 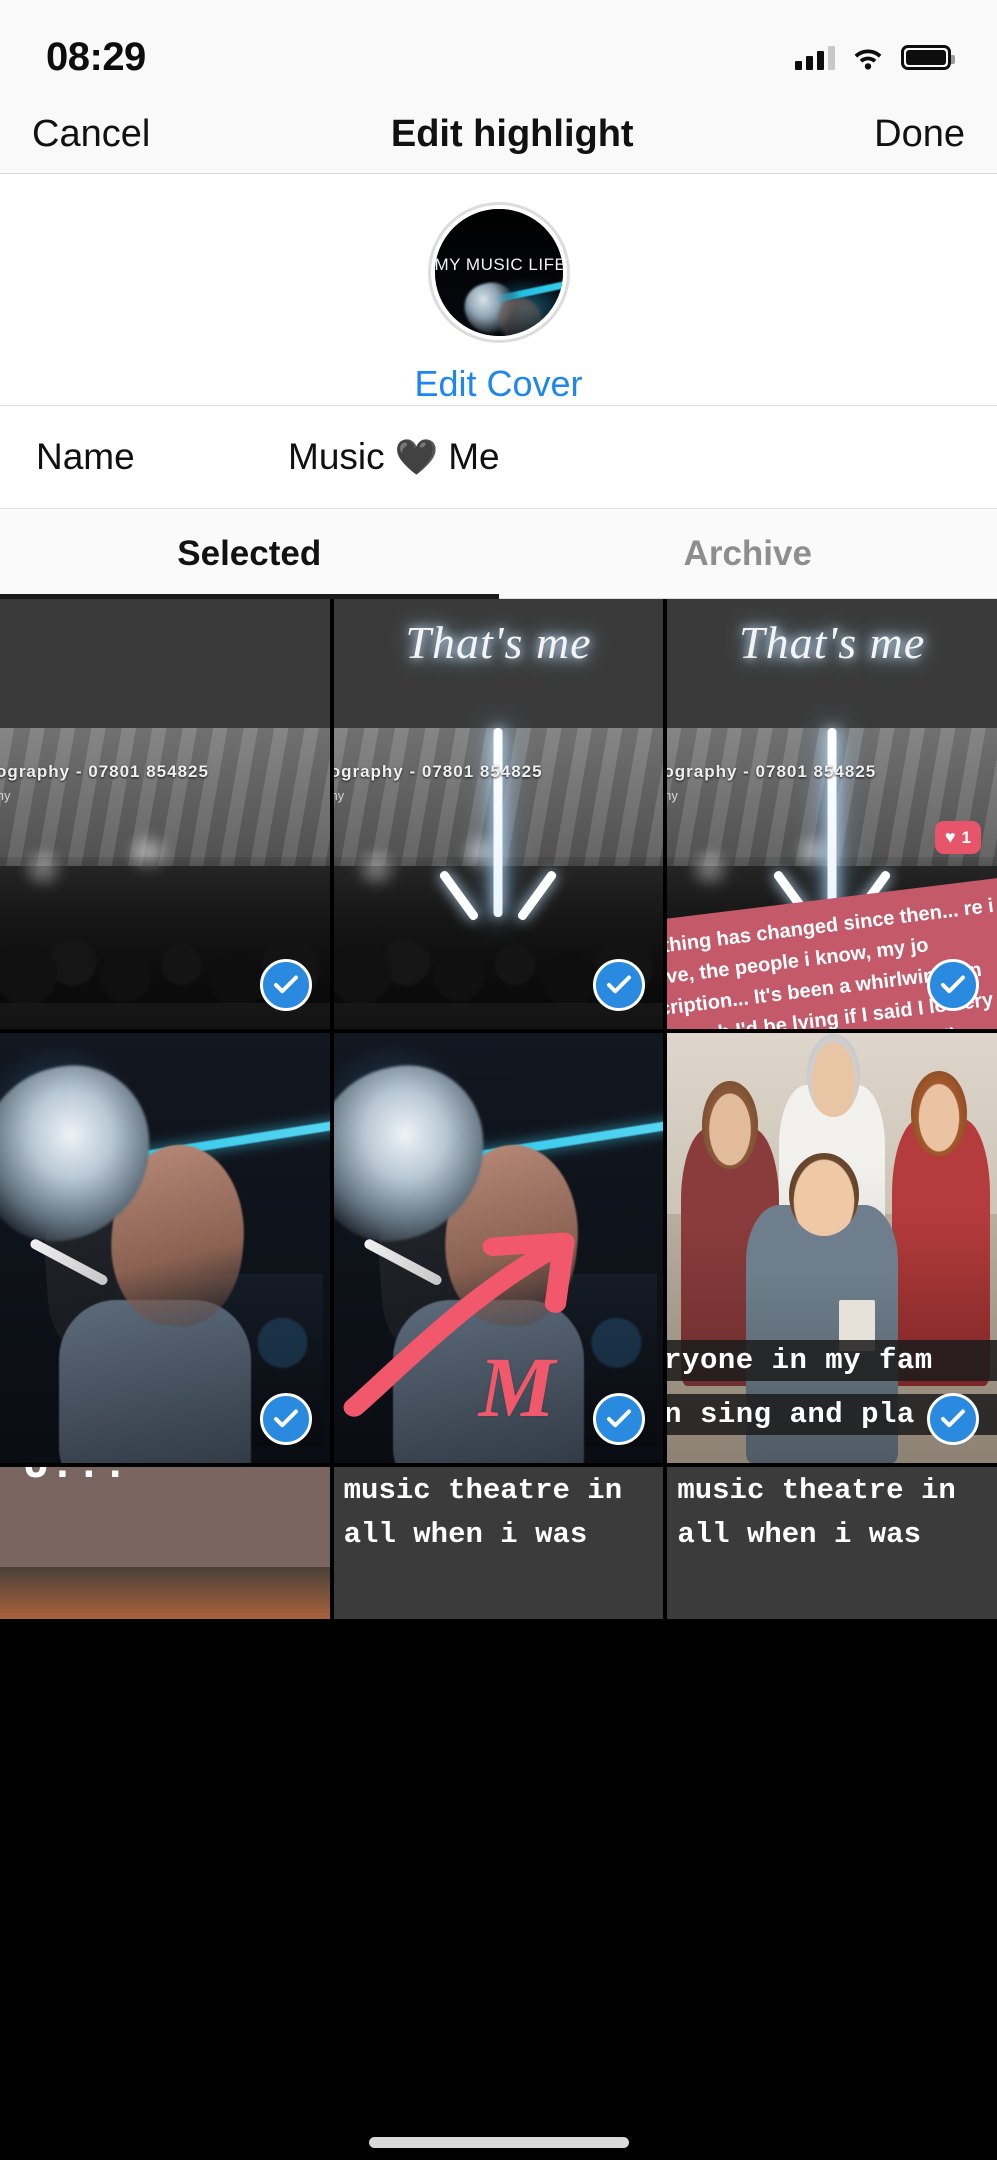 I want to click on story-thumbnail-2: That's me otography - 07801 854825 raphy, so click(x=498, y=814).